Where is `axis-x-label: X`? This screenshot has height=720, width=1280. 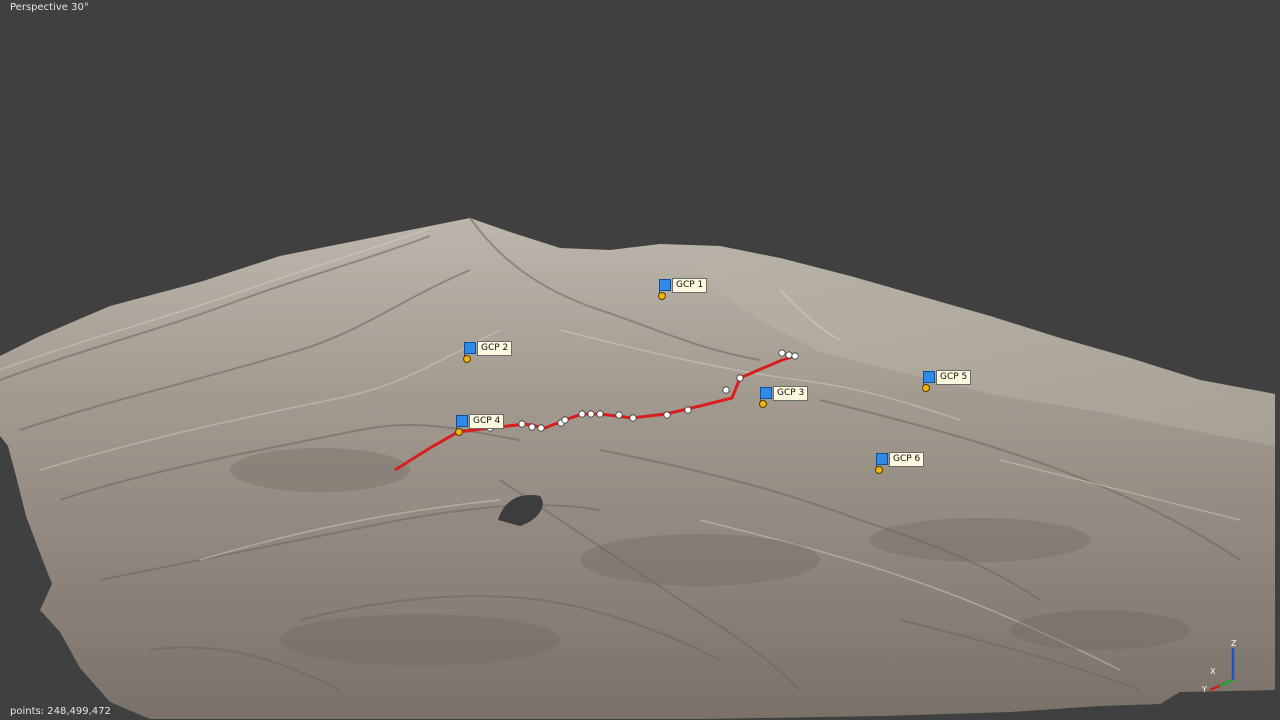 axis-x-label: X is located at coordinates (1213, 671).